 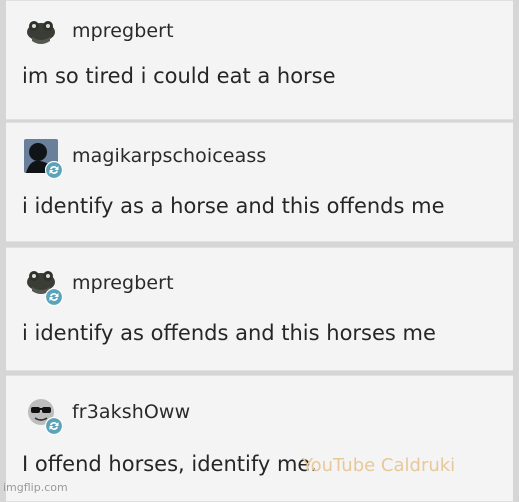 I want to click on post-text: I offend horses, identify me., so click(x=170, y=464).